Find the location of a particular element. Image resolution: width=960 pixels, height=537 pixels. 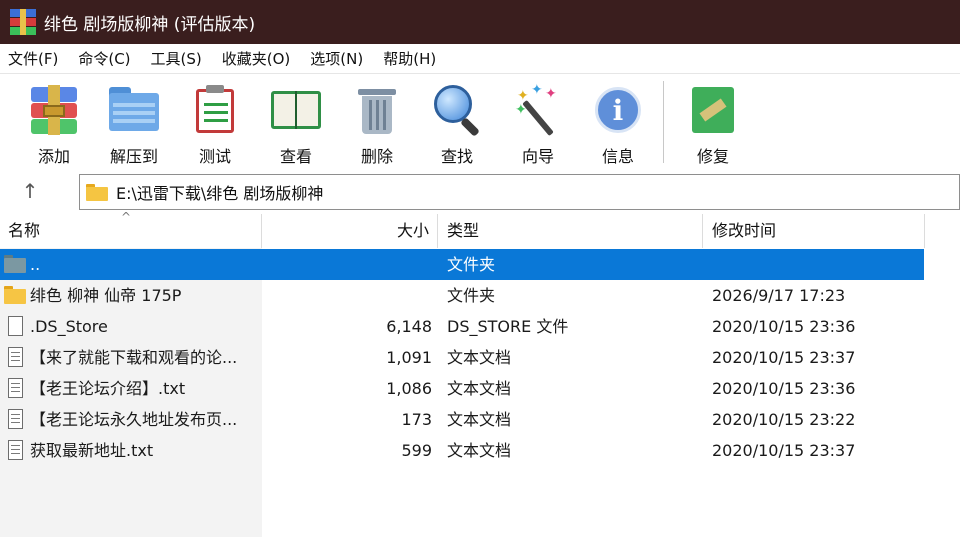

archive-add-icon is located at coordinates (54, 110).